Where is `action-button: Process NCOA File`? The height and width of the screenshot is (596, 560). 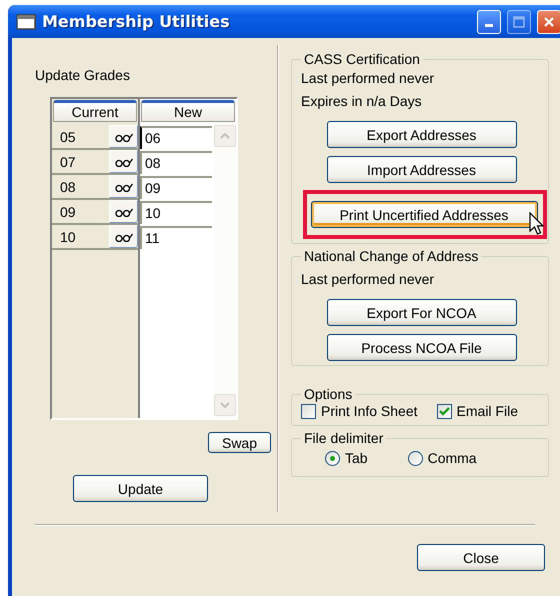
action-button: Process NCOA File is located at coordinates (421, 347).